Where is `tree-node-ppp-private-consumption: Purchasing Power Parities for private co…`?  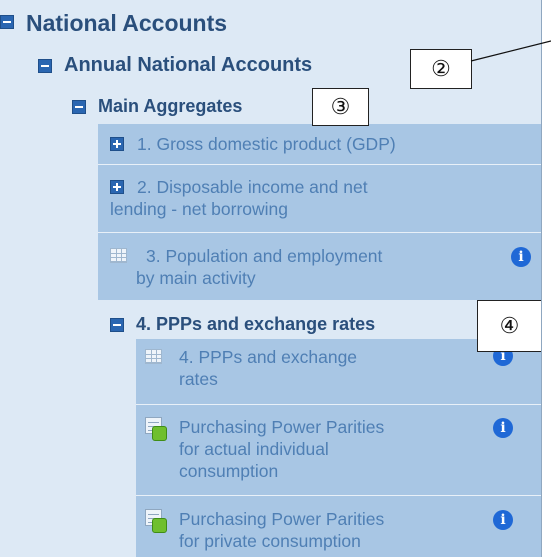
tree-node-ppp-private-consumption: Purchasing Power Parities for private co… is located at coordinates (263, 530).